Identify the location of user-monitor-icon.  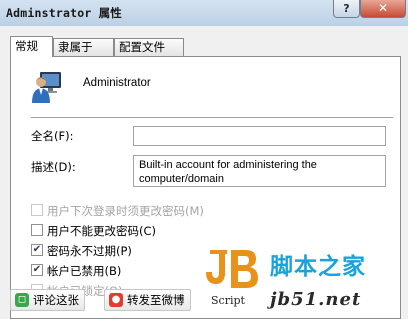
(46, 87).